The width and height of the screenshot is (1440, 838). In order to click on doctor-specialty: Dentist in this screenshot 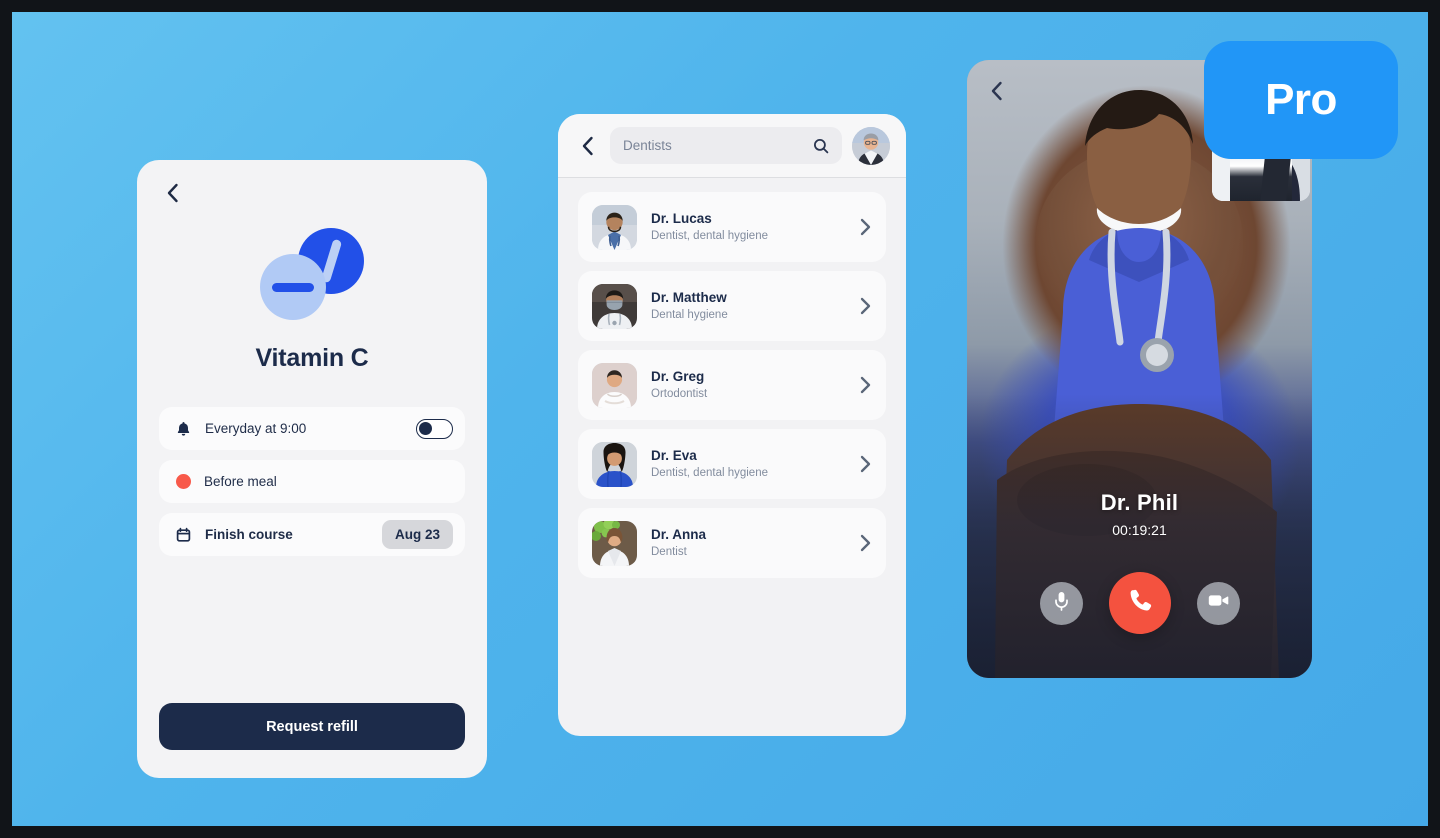, I will do `click(669, 552)`.